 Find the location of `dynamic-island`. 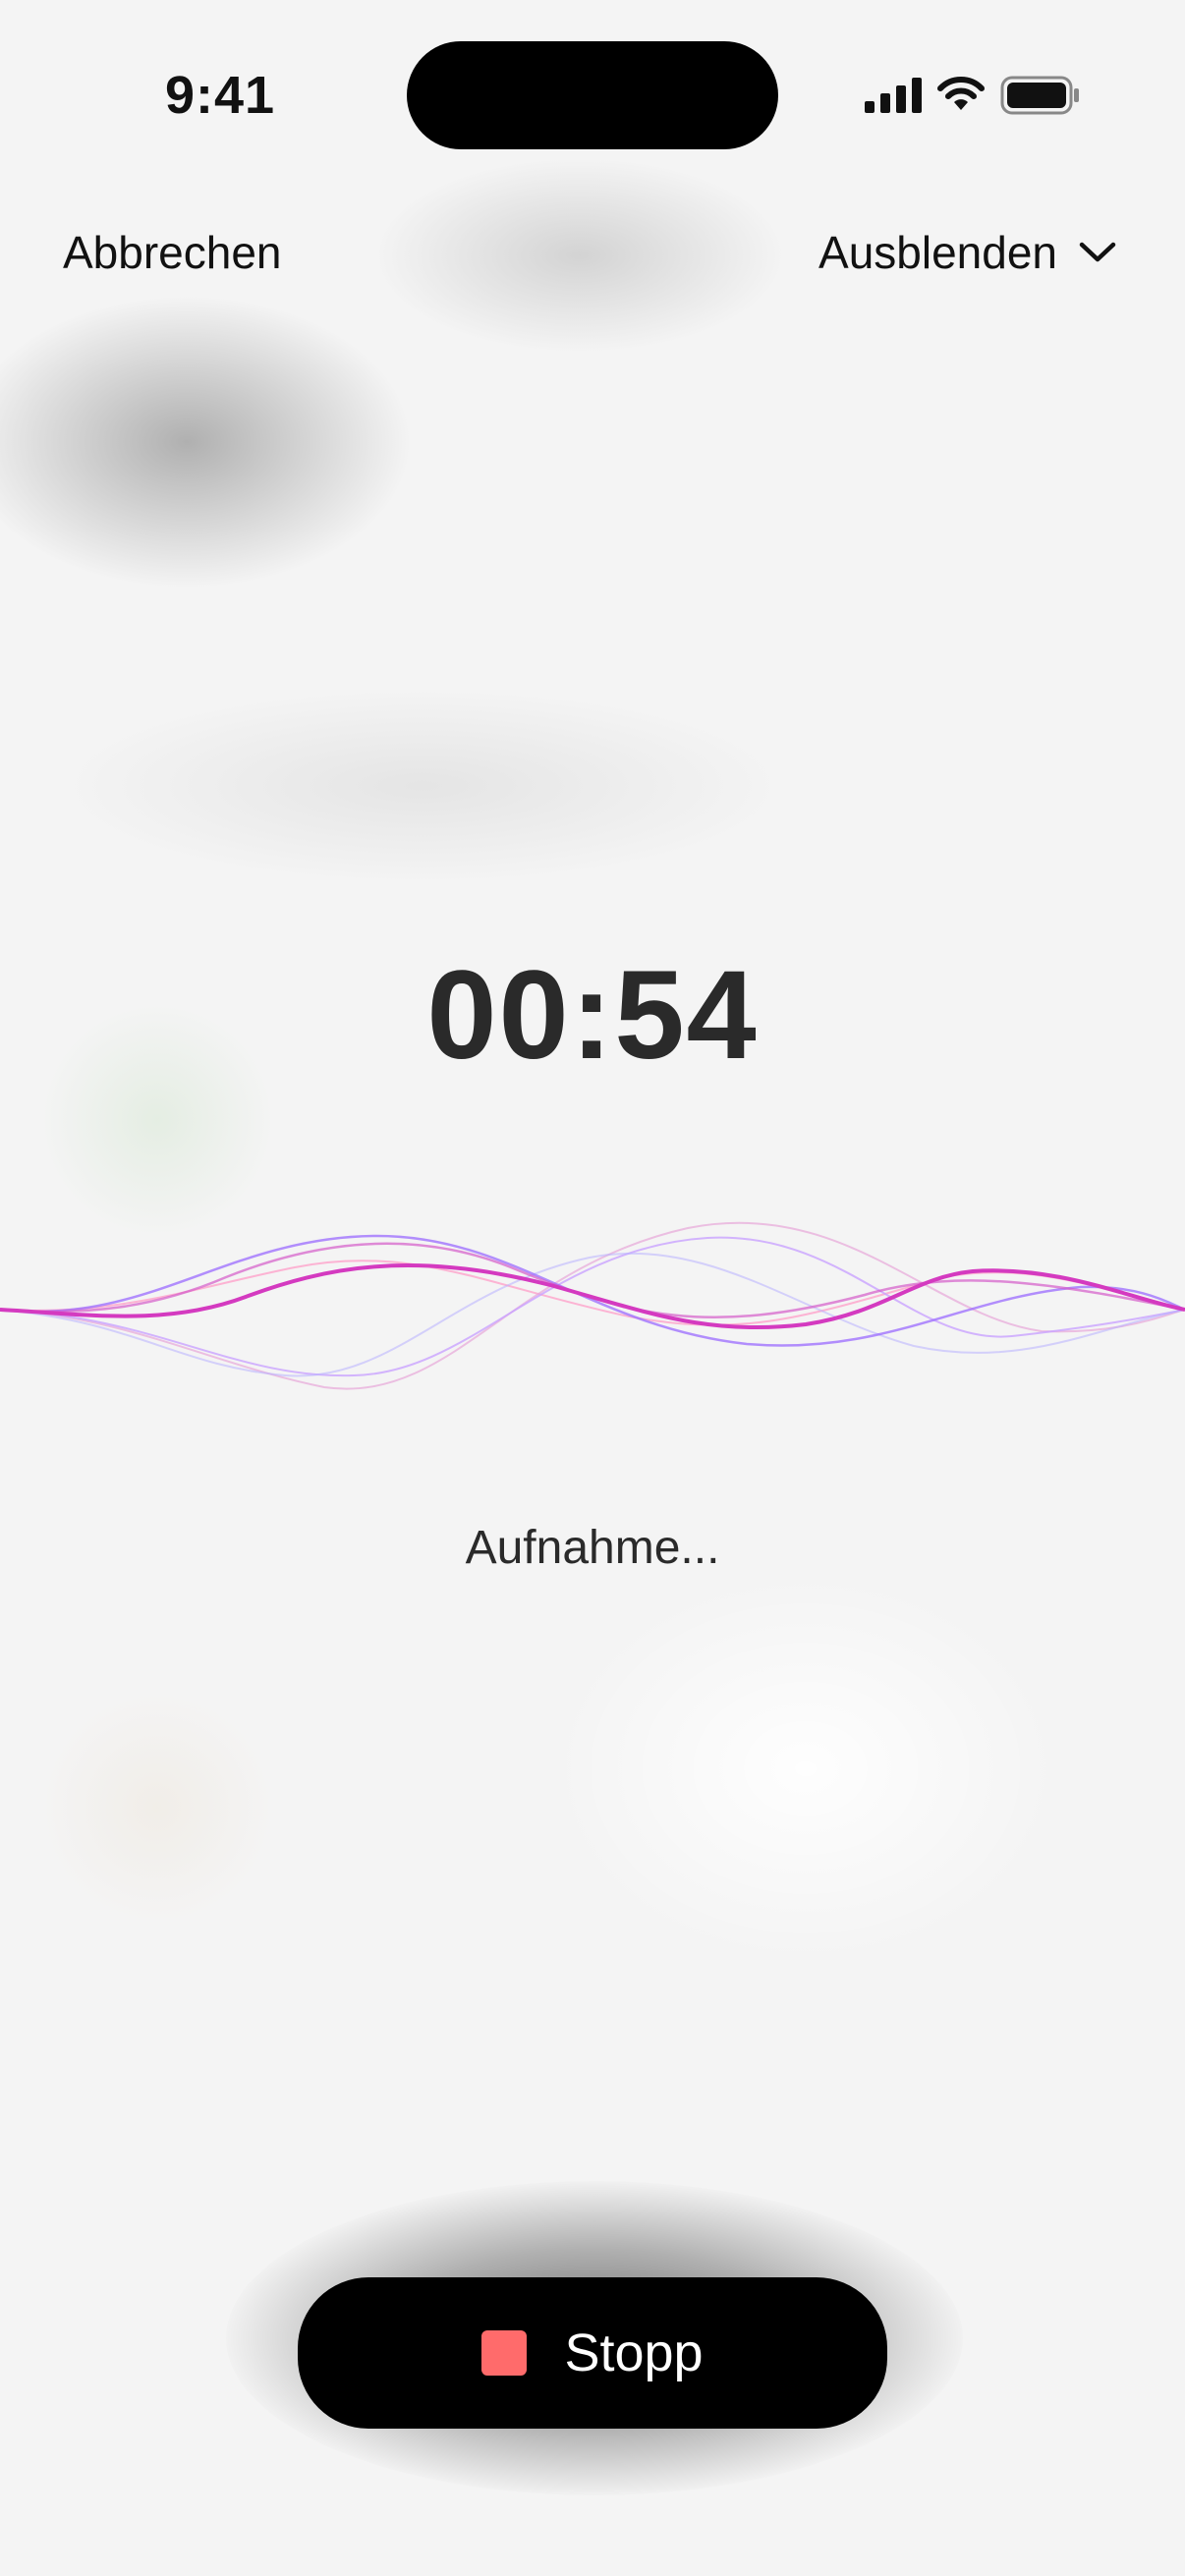

dynamic-island is located at coordinates (592, 95).